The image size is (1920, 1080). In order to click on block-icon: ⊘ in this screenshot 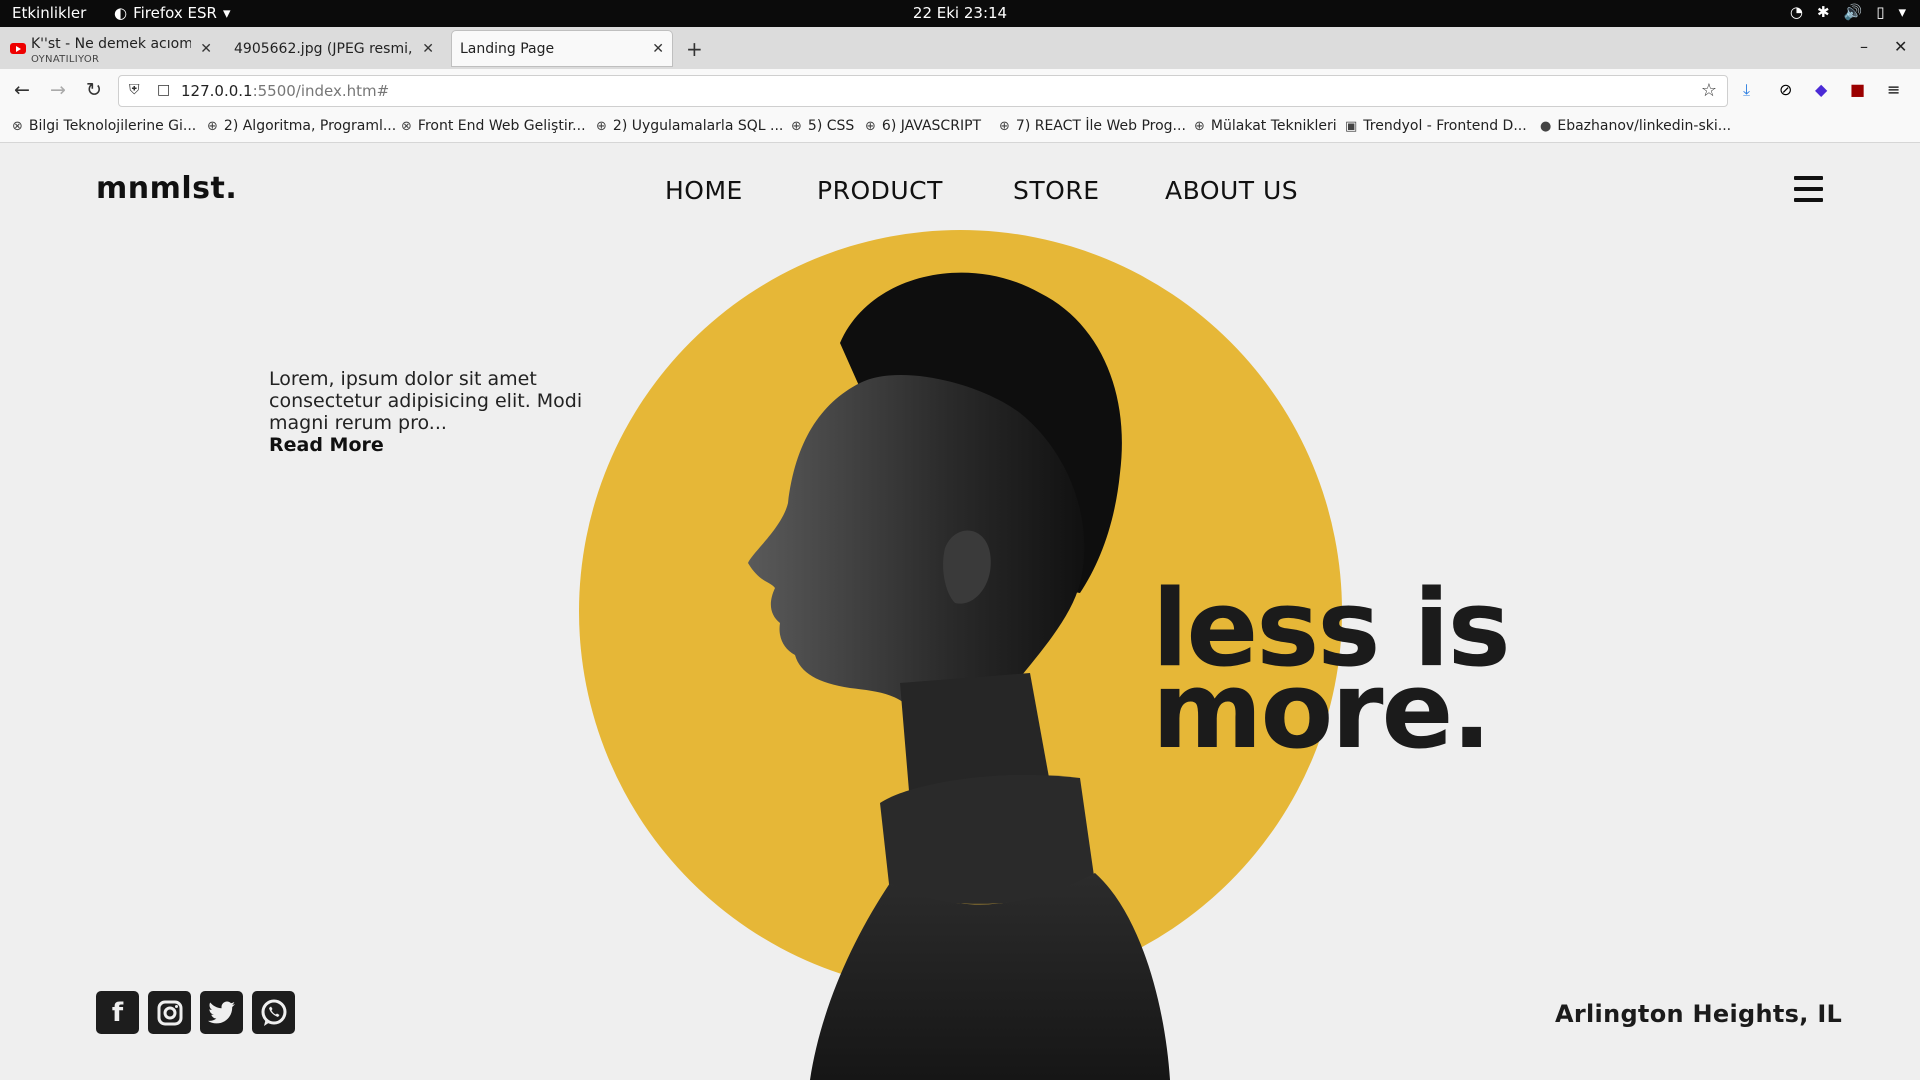, I will do `click(1785, 89)`.